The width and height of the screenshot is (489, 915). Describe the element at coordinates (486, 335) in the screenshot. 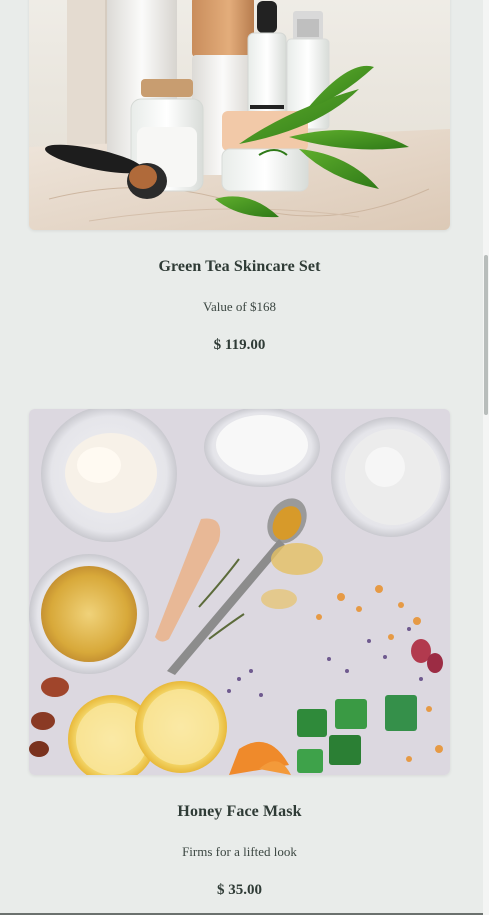

I see `scrollbar-thumb` at that location.